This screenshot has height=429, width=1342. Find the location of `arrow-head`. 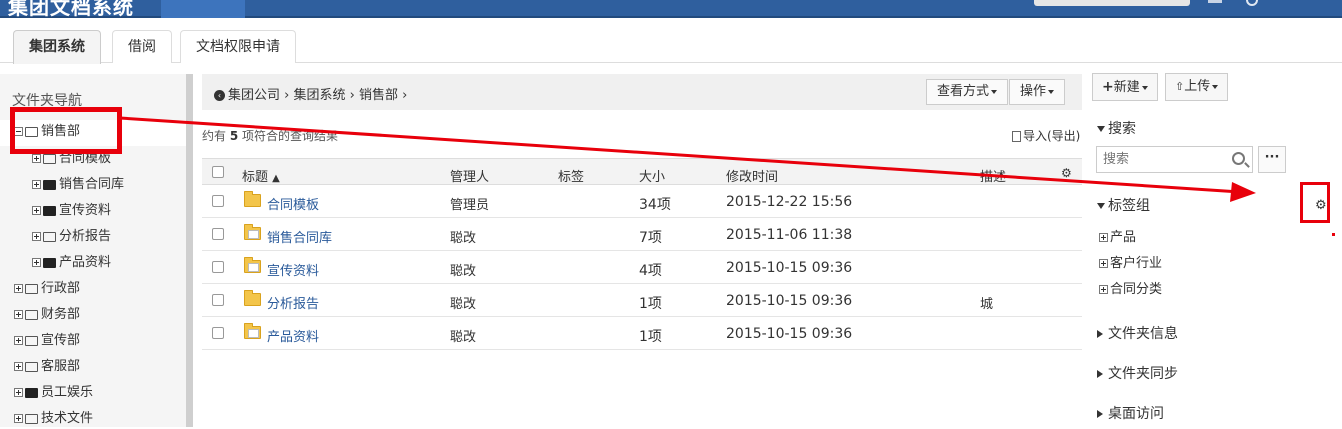

arrow-head is located at coordinates (1243, 192).